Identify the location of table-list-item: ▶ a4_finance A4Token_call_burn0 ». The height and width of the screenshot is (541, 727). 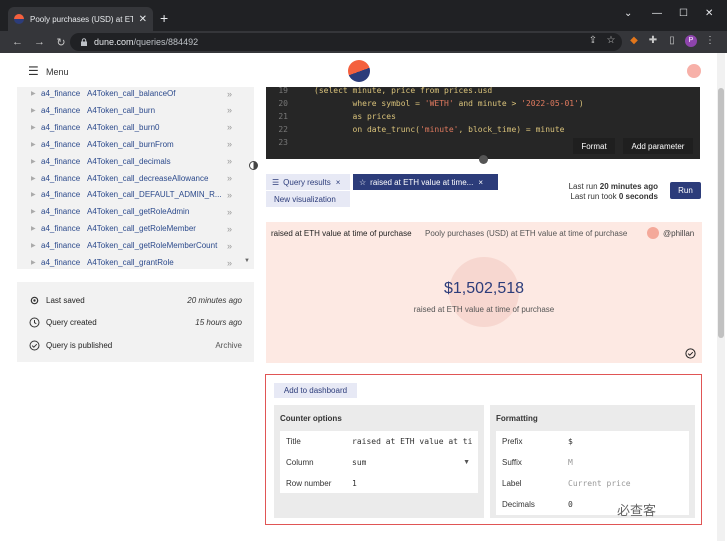
(135, 127).